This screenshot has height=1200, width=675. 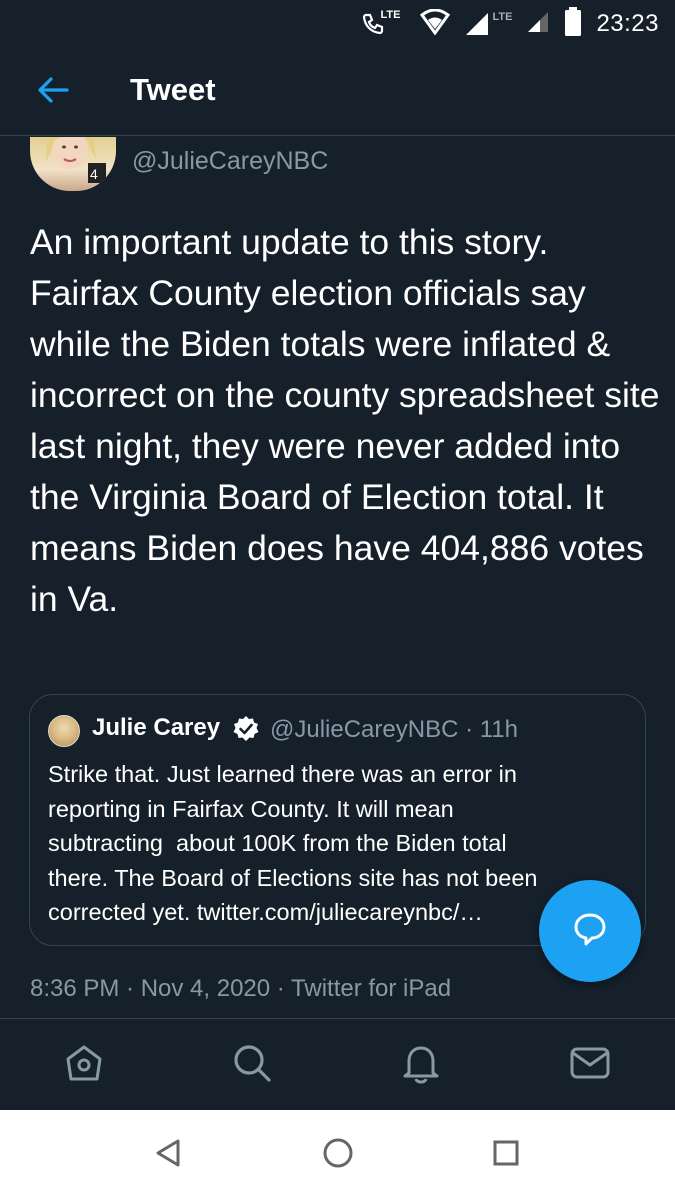 I want to click on arrow-left-icon, so click(x=54, y=92).